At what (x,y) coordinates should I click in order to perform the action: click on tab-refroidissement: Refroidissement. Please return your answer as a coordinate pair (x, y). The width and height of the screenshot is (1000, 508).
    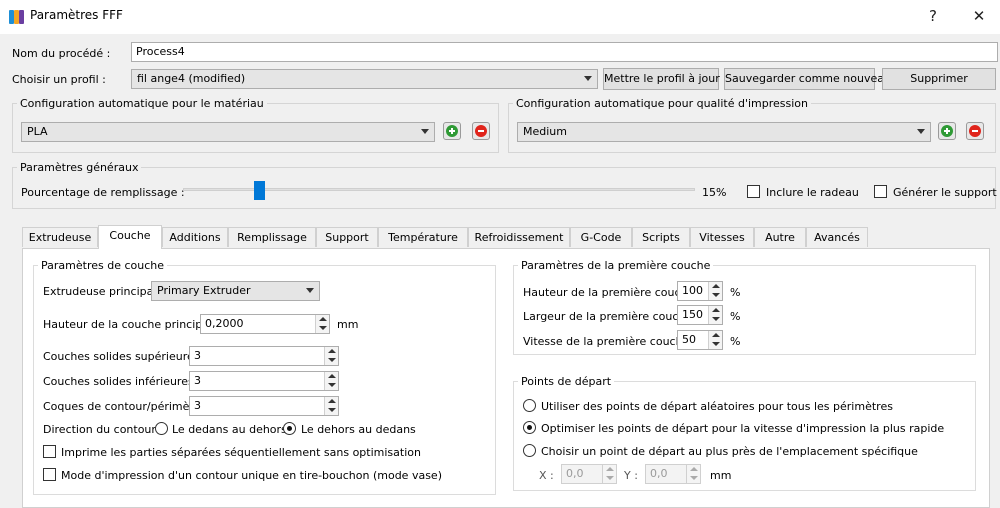
    Looking at the image, I should click on (519, 237).